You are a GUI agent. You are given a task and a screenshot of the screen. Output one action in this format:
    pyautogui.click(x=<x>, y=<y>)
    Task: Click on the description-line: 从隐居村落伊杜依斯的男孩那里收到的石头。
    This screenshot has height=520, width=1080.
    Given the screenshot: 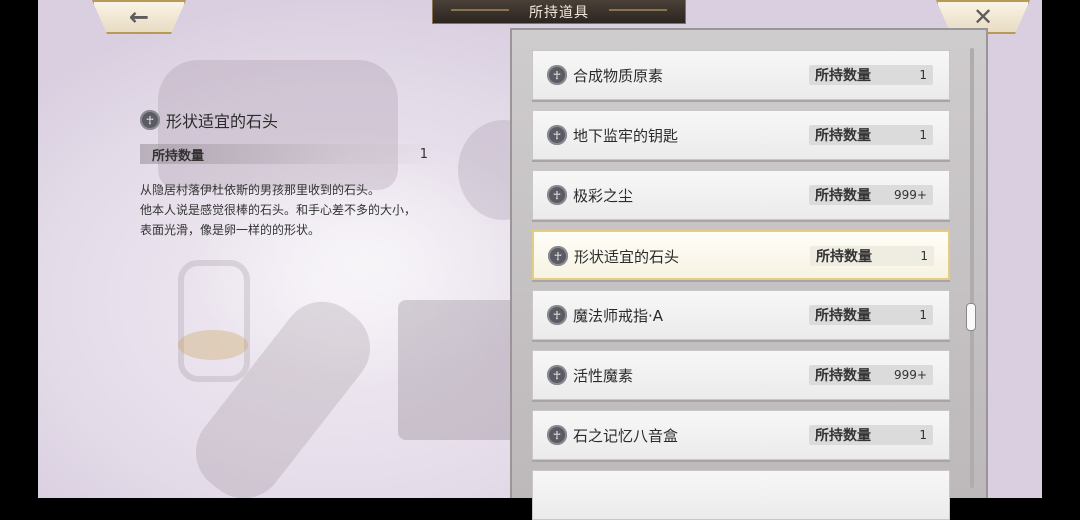 What is the action you would take?
    pyautogui.click(x=260, y=190)
    